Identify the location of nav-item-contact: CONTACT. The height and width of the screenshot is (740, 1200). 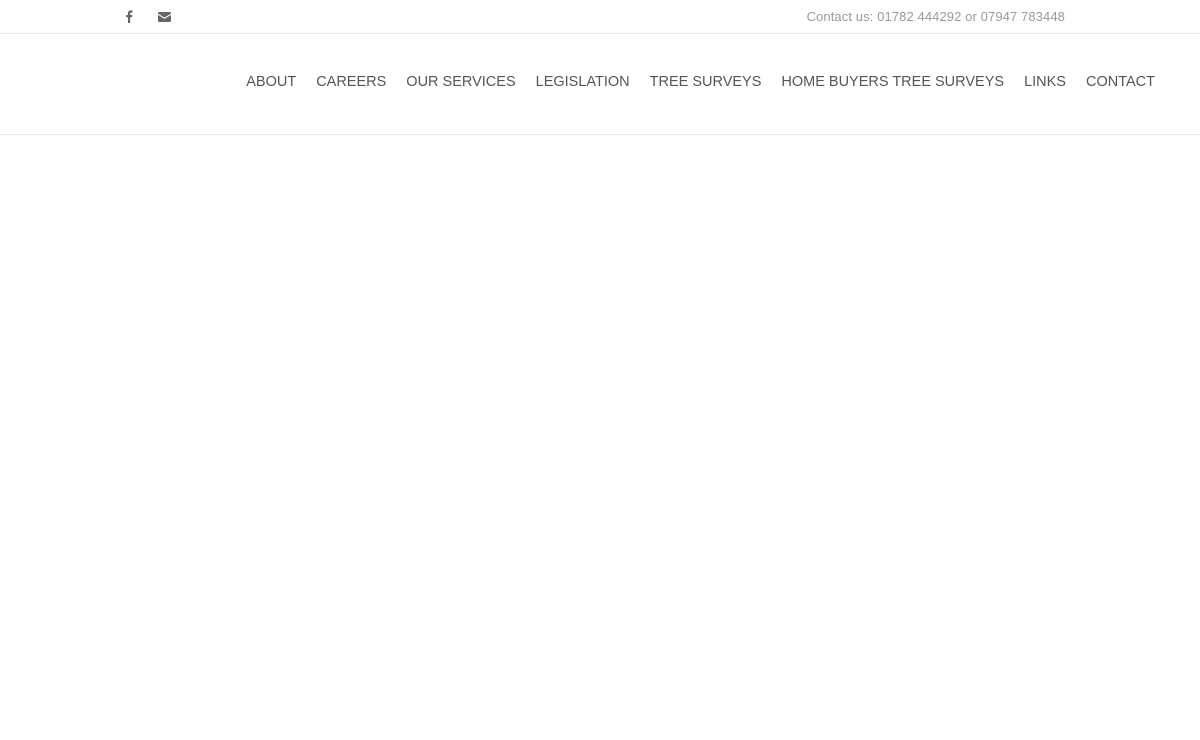
(1120, 82).